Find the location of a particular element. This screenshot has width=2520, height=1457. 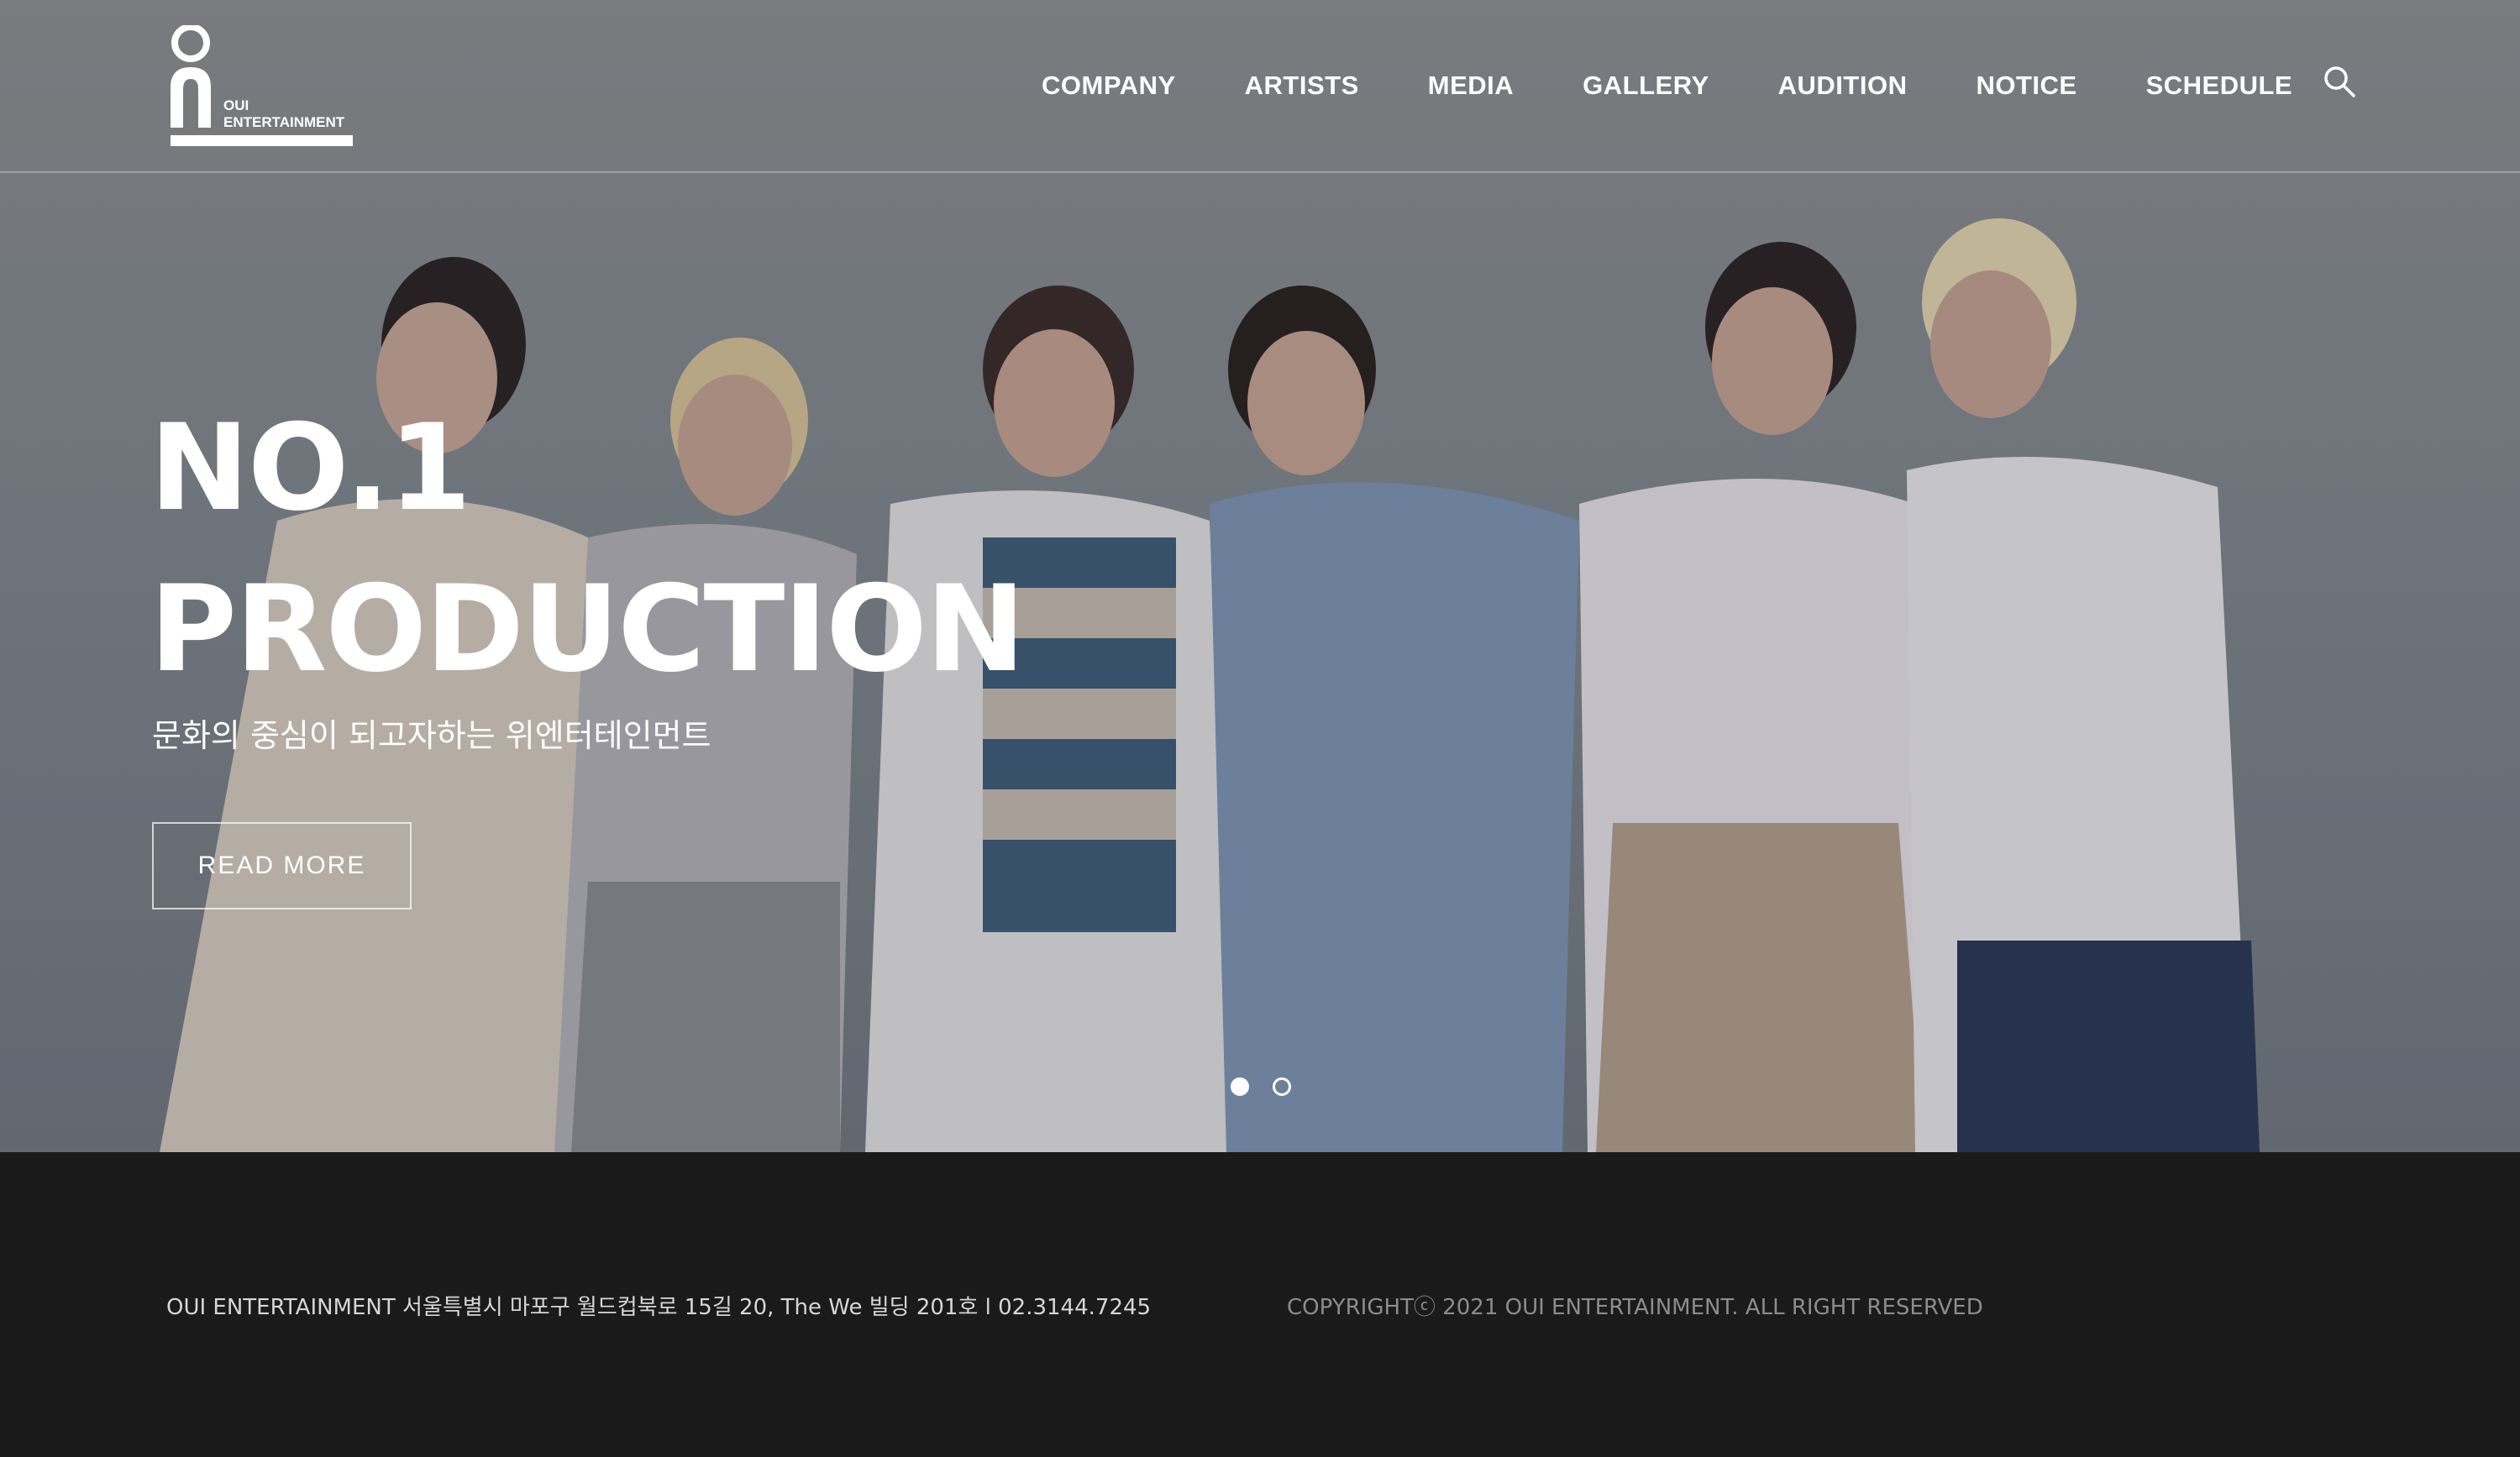

nav-item-audition: AUDITION is located at coordinates (1843, 86).